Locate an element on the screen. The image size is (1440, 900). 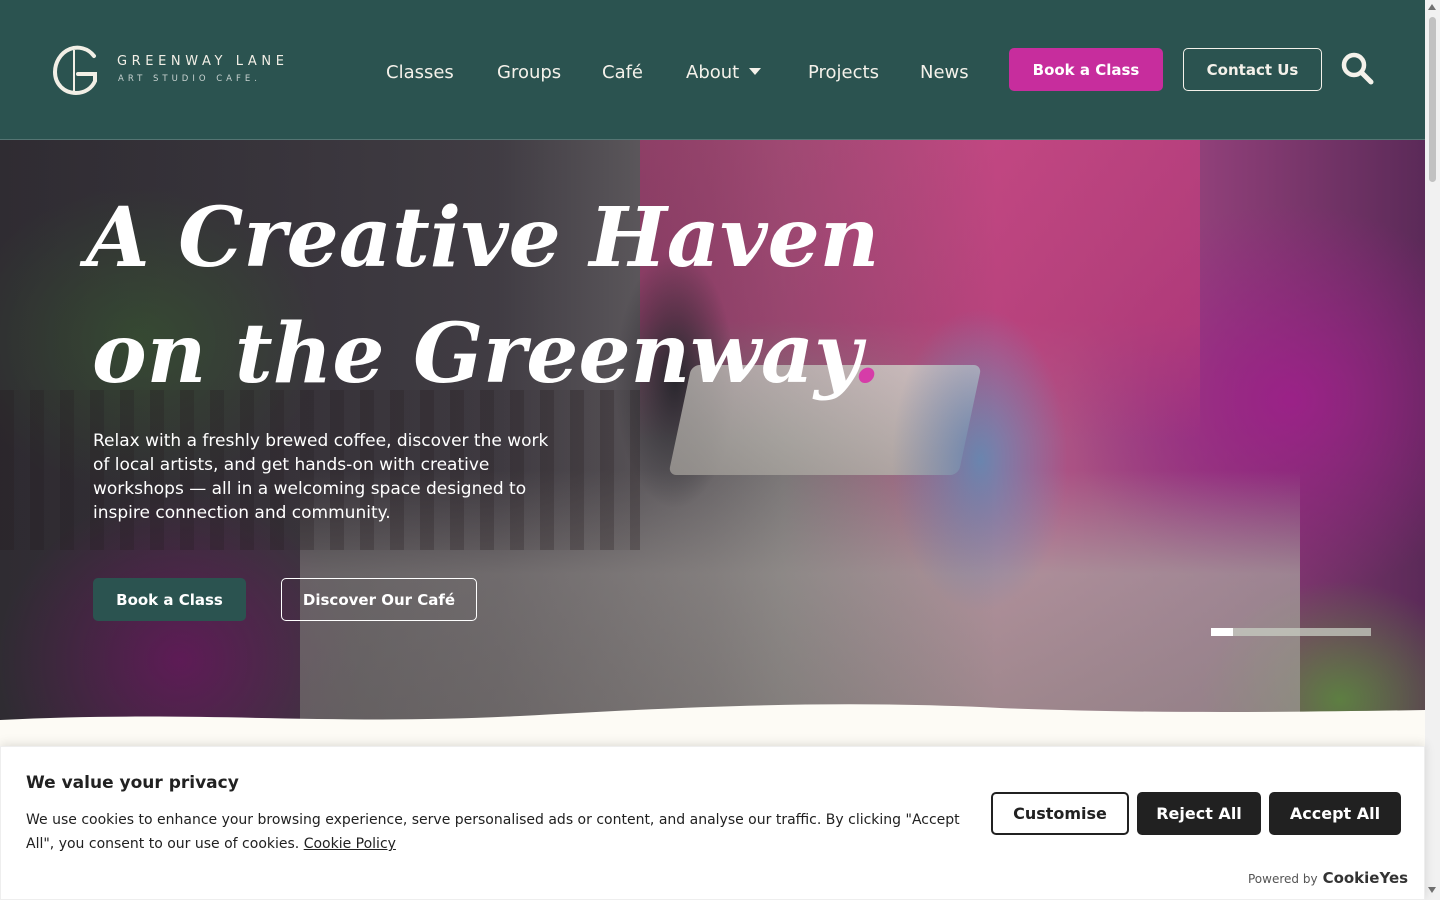
search-icon is located at coordinates (1357, 68).